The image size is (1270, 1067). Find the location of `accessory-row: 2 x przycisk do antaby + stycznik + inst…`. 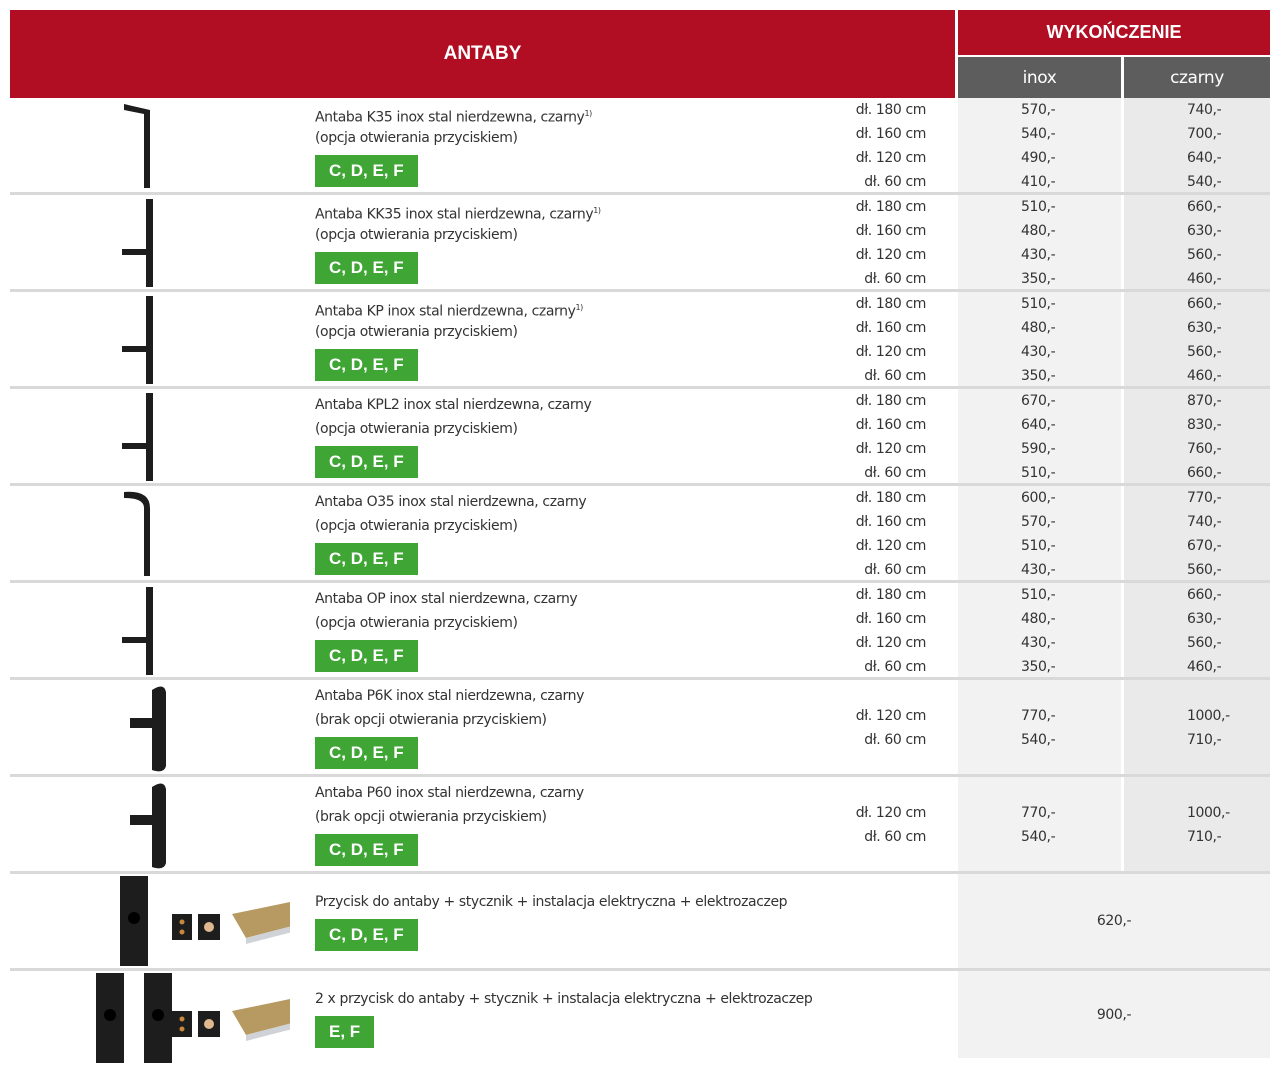

accessory-row: 2 x przycisk do antaby + stycznik + inst… is located at coordinates (635, 1017).